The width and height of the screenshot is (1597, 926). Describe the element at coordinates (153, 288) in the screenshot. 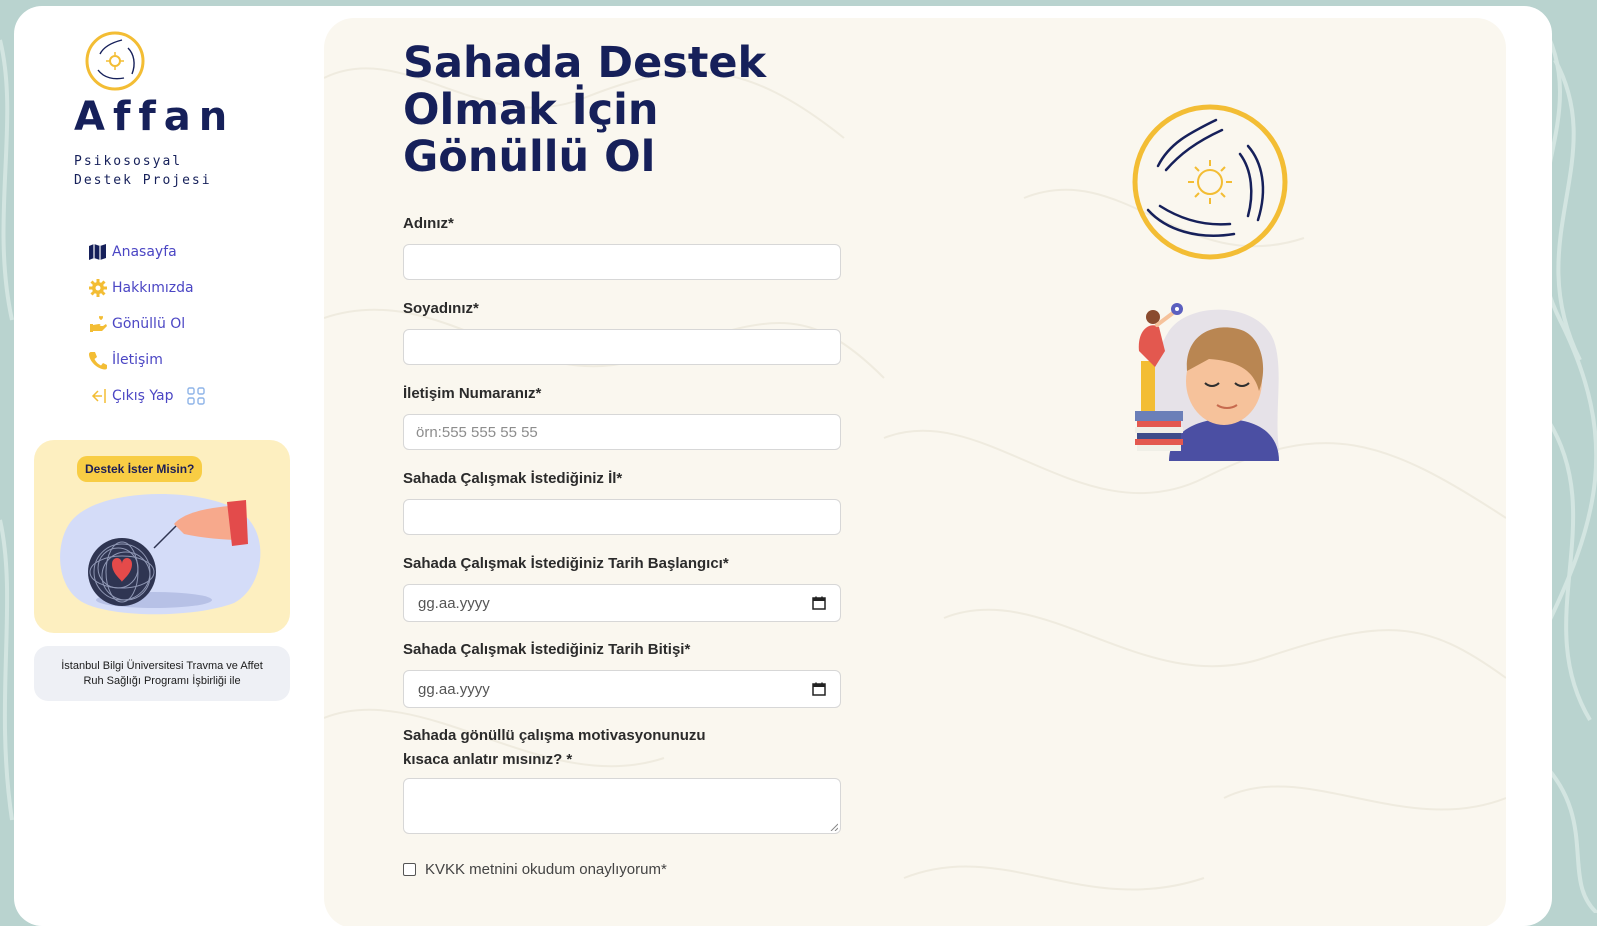

I see `nav-label-hakkimizda: Hakkımızda` at that location.